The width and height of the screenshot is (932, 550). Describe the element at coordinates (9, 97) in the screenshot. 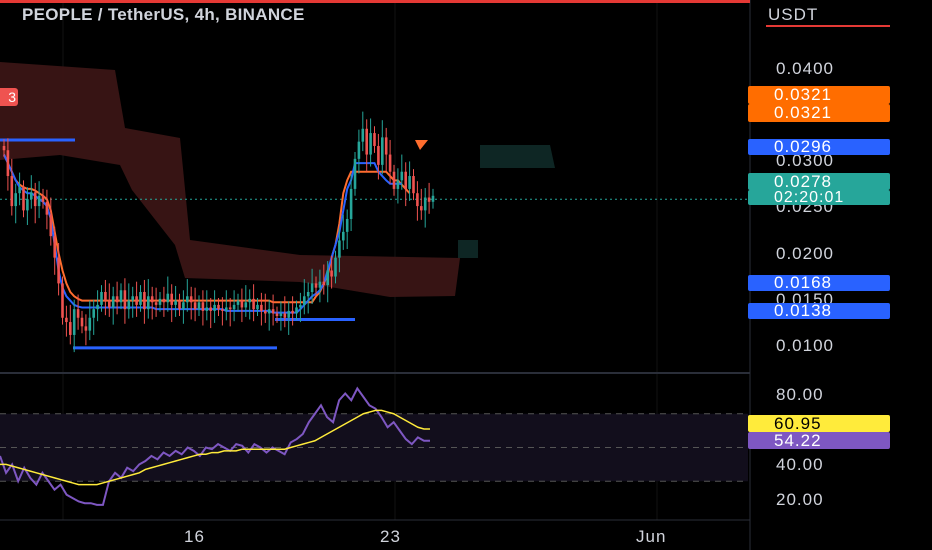

I see `left-tag: 3` at that location.